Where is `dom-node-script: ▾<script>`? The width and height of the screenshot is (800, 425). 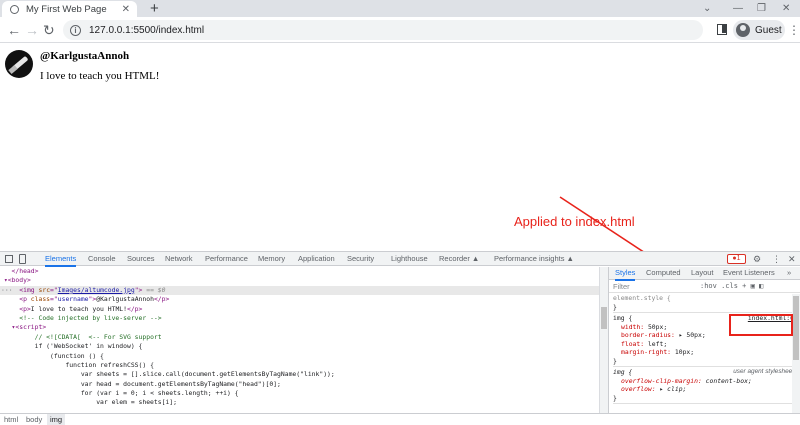 dom-node-script: ▾<script> is located at coordinates (299, 327).